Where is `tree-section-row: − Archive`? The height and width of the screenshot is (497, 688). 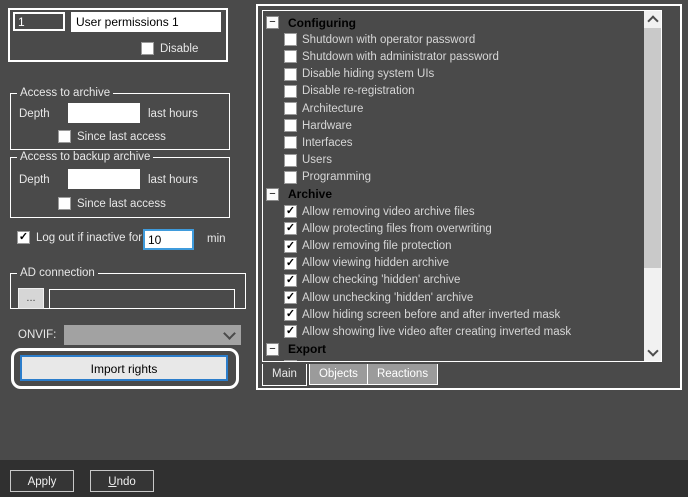 tree-section-row: − Archive is located at coordinates (453, 194).